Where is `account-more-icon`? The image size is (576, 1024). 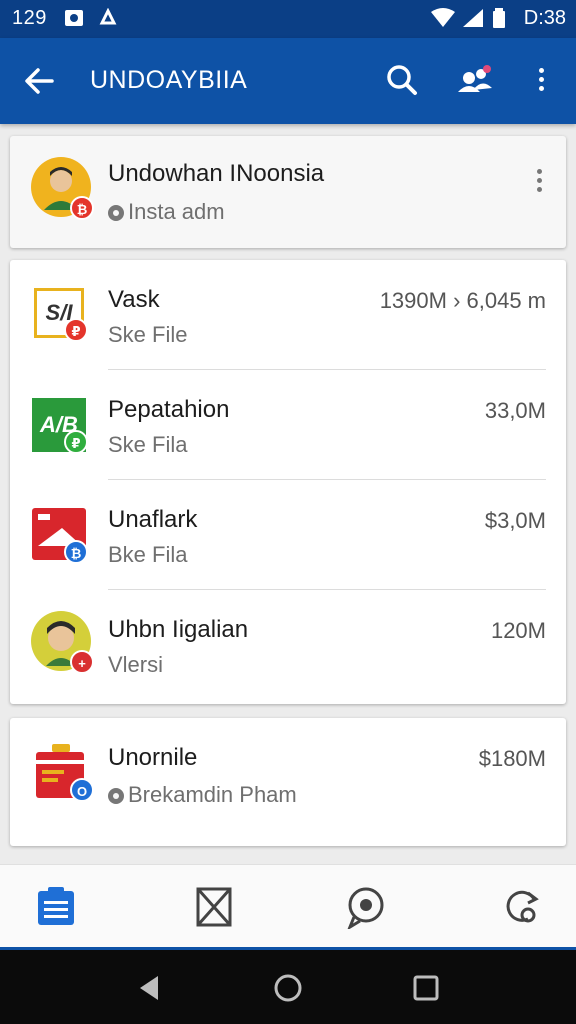 account-more-icon is located at coordinates (539, 183).